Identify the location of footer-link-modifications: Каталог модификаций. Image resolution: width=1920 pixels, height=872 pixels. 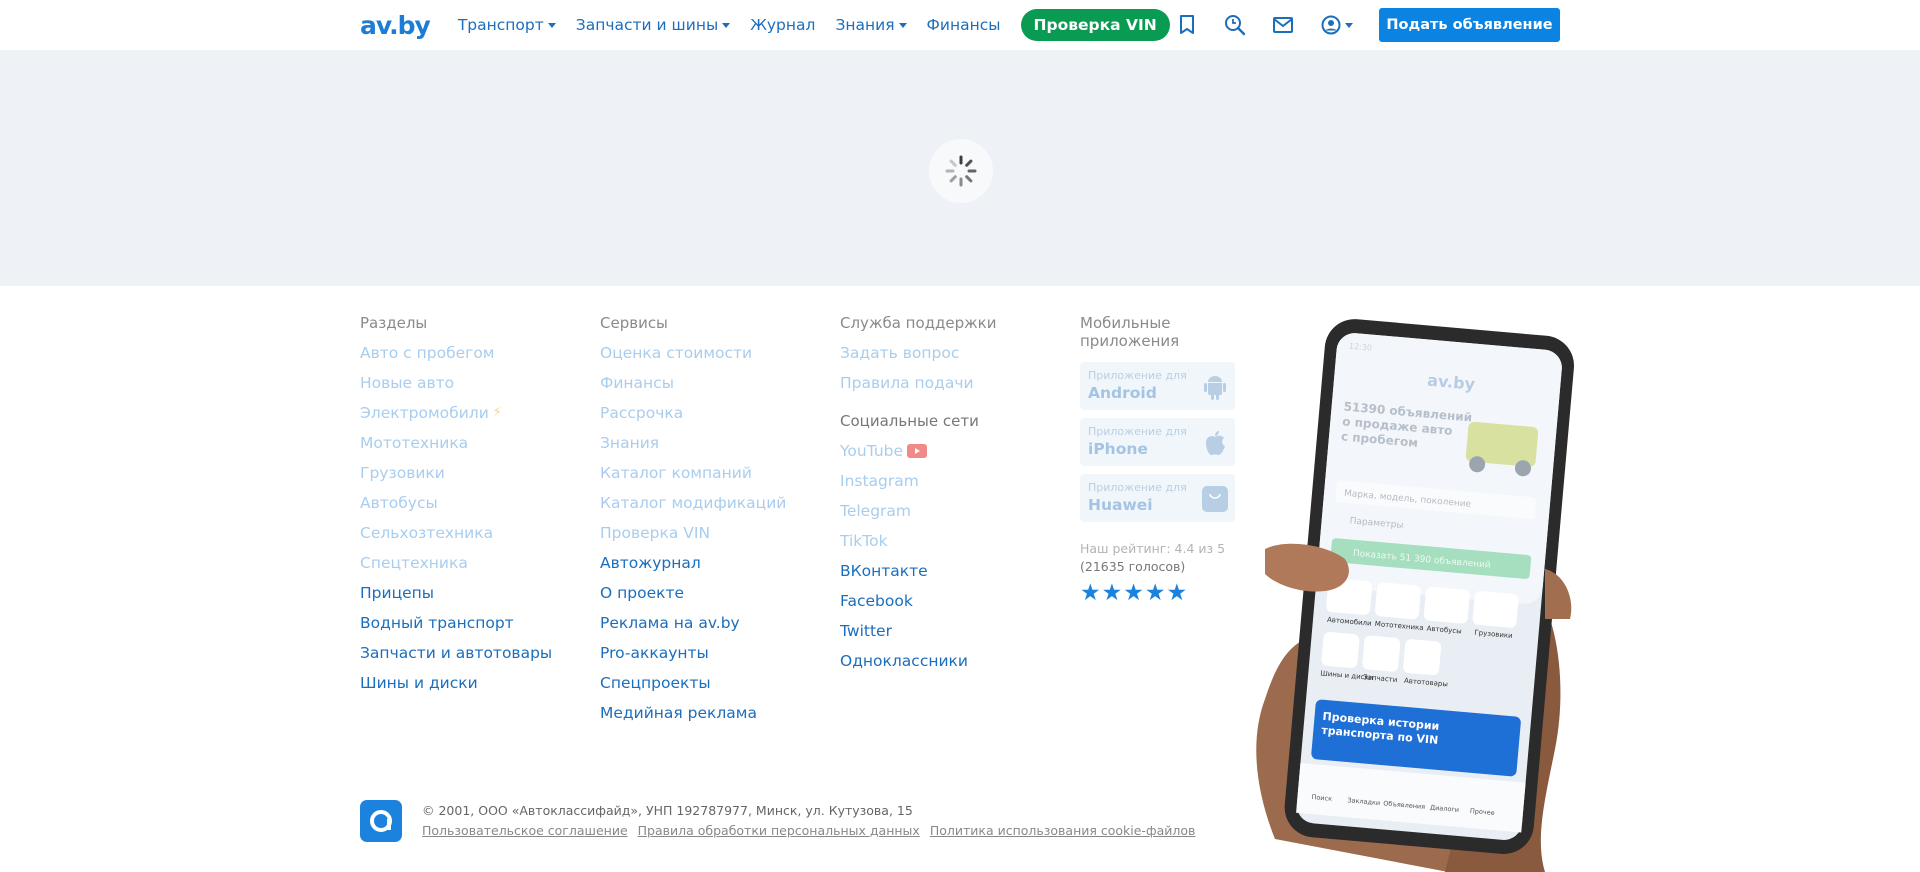
(693, 503).